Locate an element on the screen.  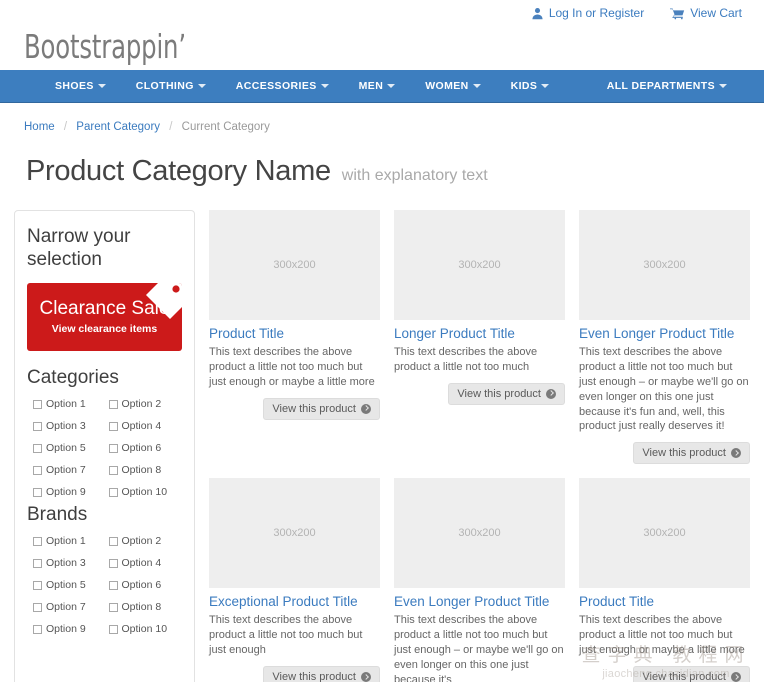
nav-item-label: MEN is located at coordinates (371, 86).